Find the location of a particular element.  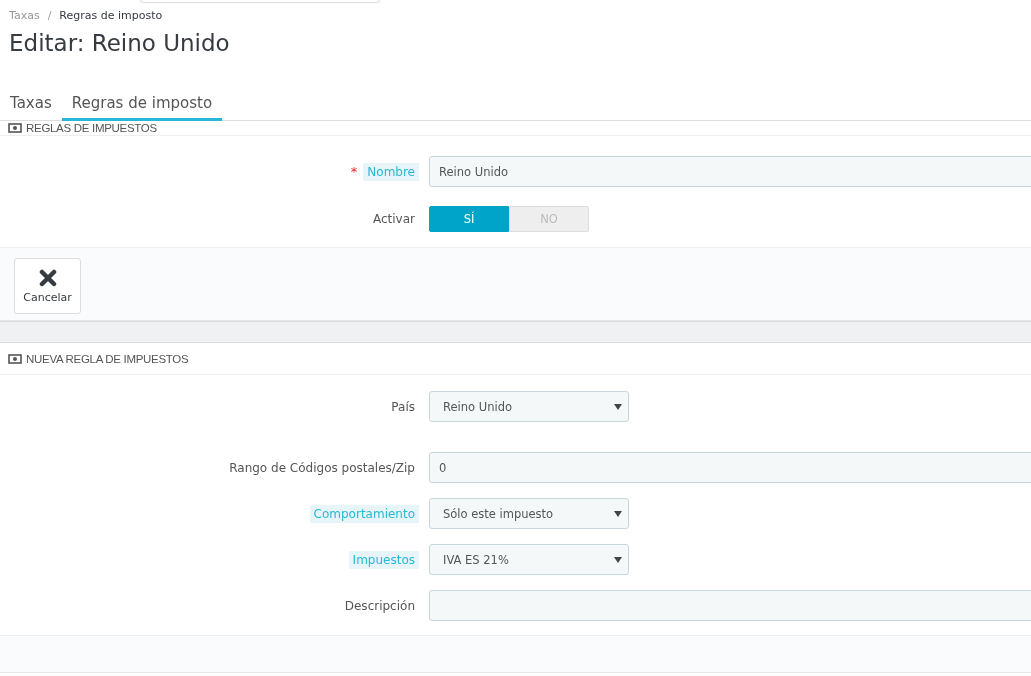

panel-heading: REGLAS DE IMPUESTOS is located at coordinates (91, 128).